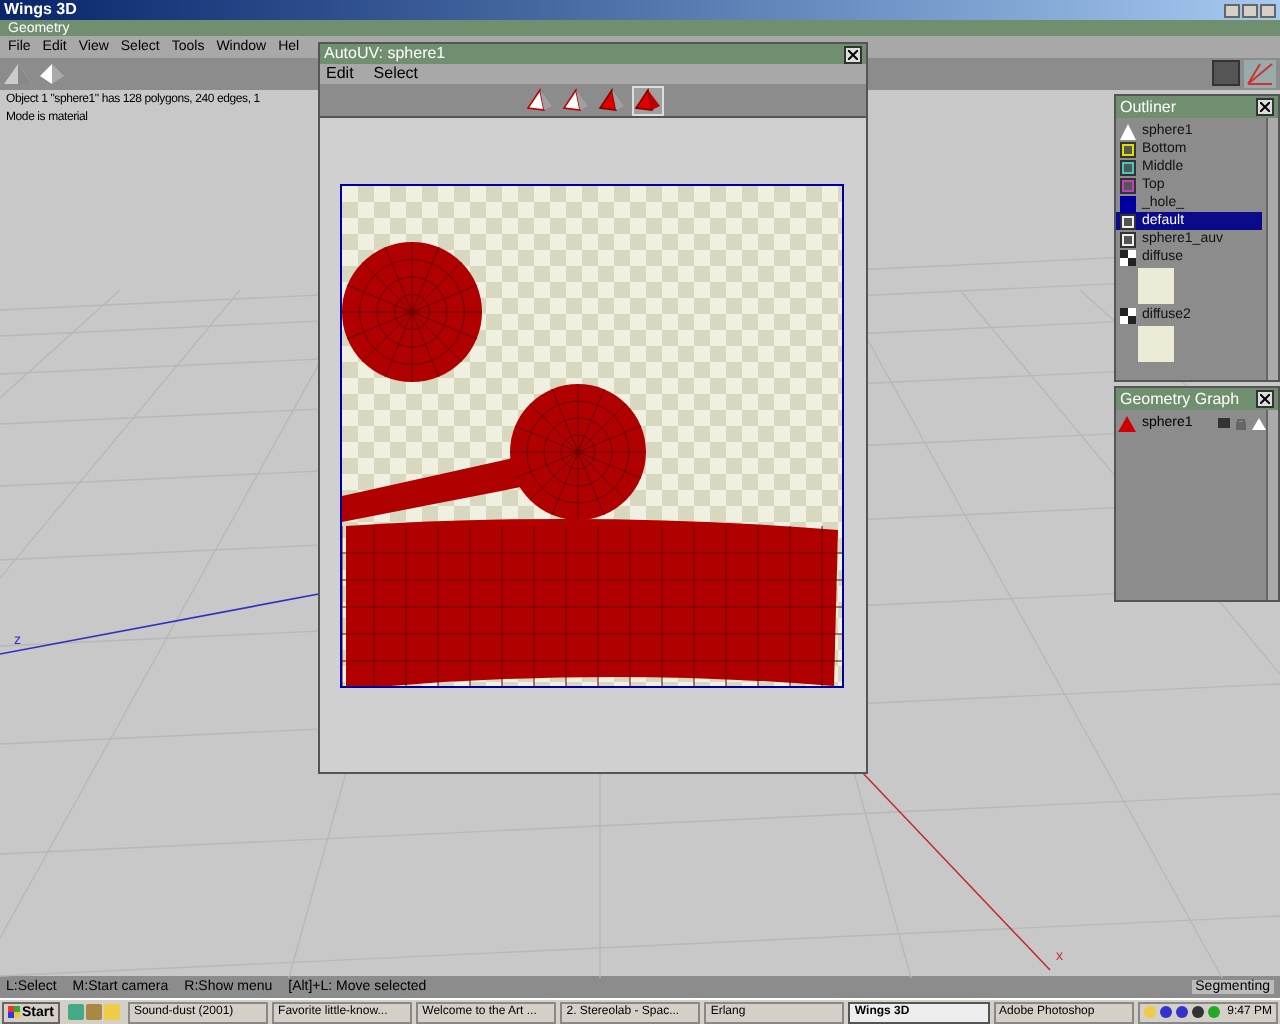 The width and height of the screenshot is (1280, 1024). Describe the element at coordinates (385, 54) in the screenshot. I see `autouv-title: AutoUV: sphere1` at that location.